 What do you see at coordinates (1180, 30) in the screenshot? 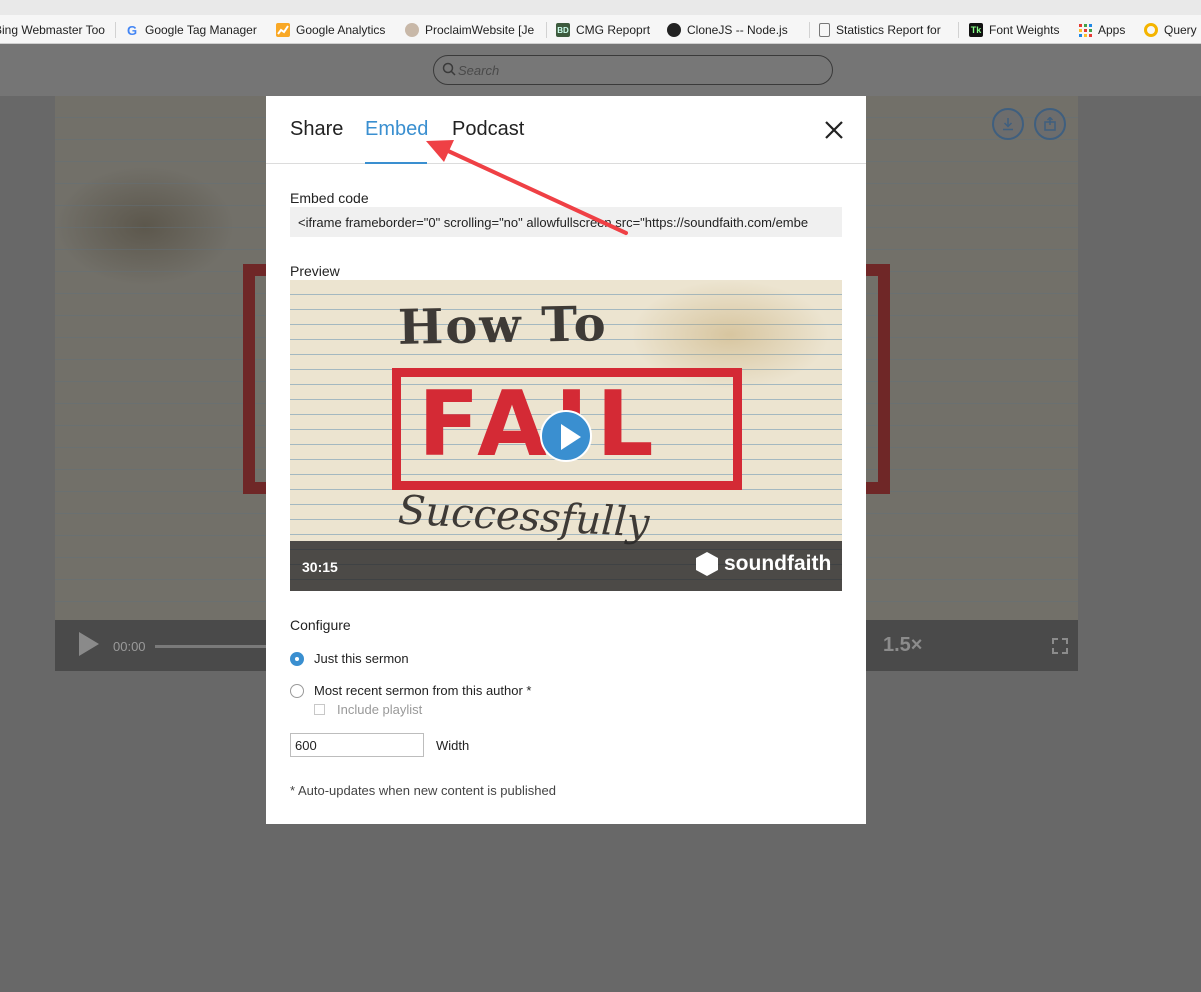
I see `bookmark-label: Query` at bounding box center [1180, 30].